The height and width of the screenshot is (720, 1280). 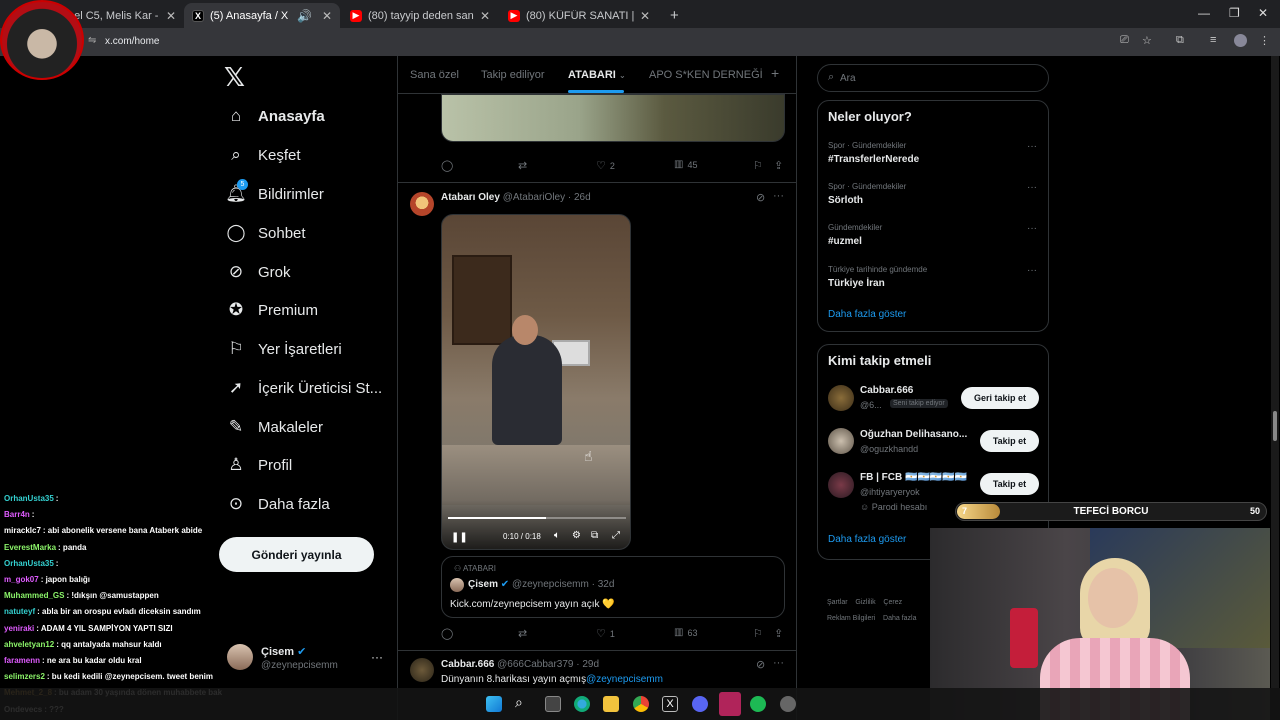 What do you see at coordinates (867, 194) in the screenshot?
I see `trend-item: Spor · Gündemdekiler Sörloth` at bounding box center [867, 194].